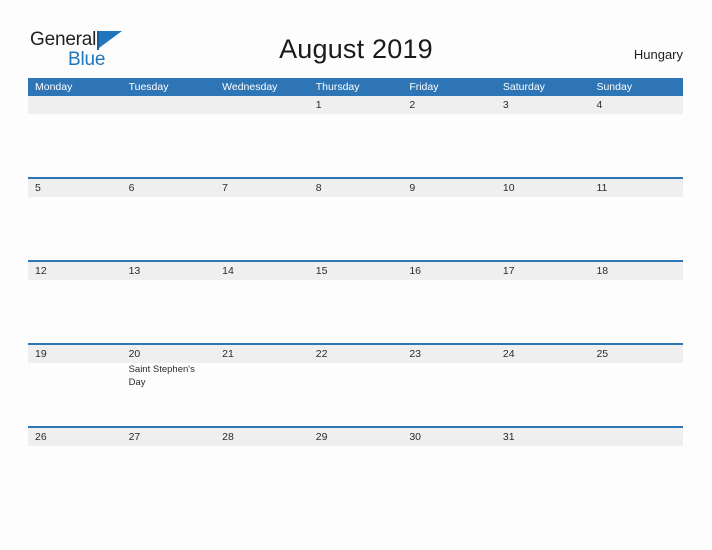  Describe the element at coordinates (449, 468) in the screenshot. I see `day-cell: 30` at that location.